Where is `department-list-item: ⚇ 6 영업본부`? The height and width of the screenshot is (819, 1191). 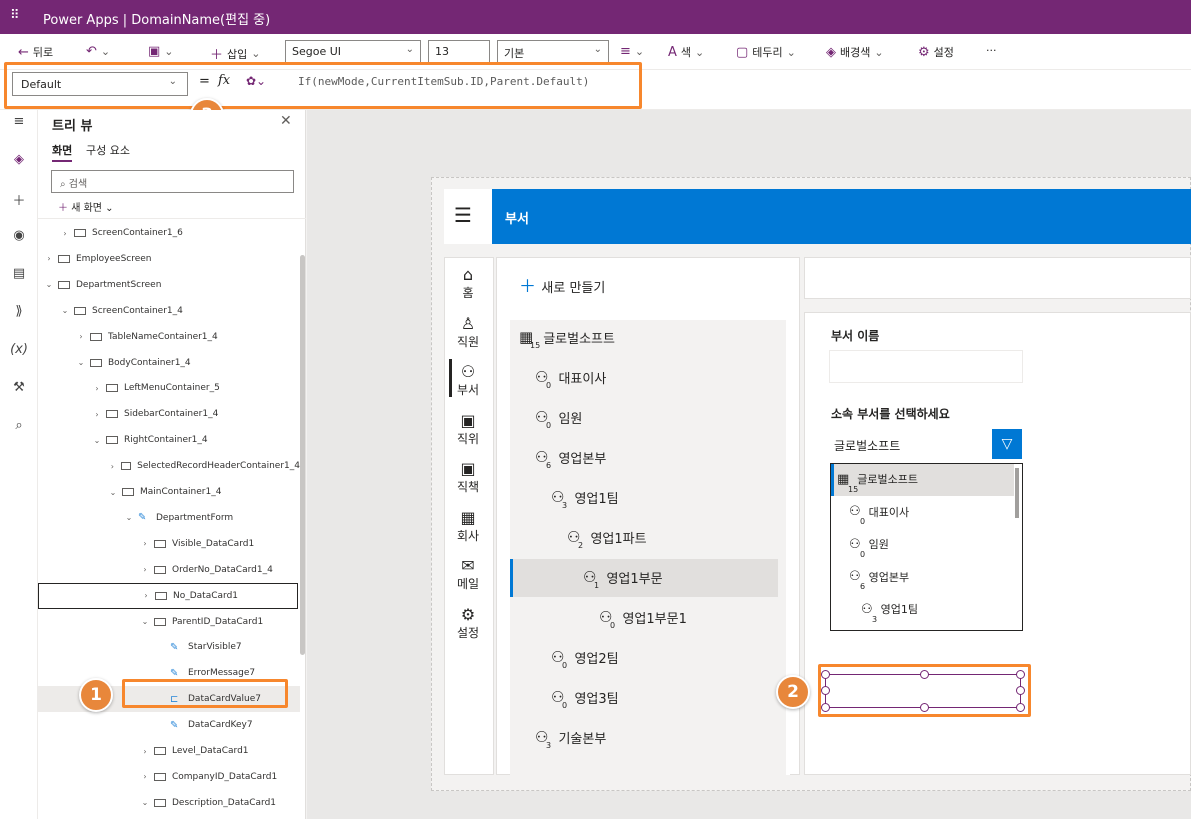 department-list-item: ⚇ 6 영업본부 is located at coordinates (570, 457).